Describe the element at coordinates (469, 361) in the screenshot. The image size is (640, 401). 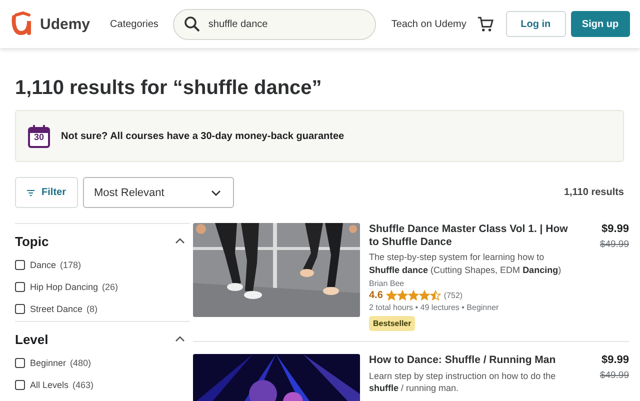
I see `course-title: How to Dance: Shuffle / Running Man` at that location.